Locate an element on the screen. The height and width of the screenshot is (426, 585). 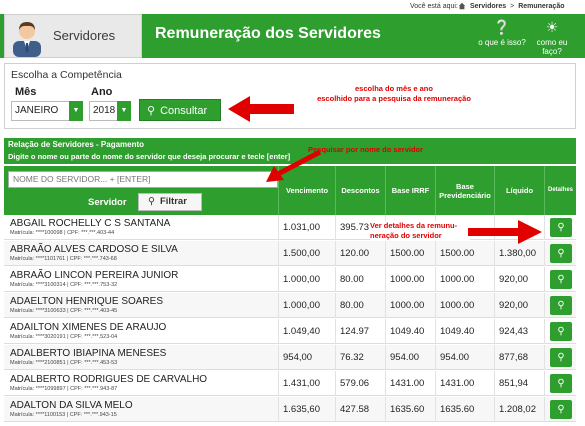
consultar-label: Consultar is located at coordinates (184, 111).